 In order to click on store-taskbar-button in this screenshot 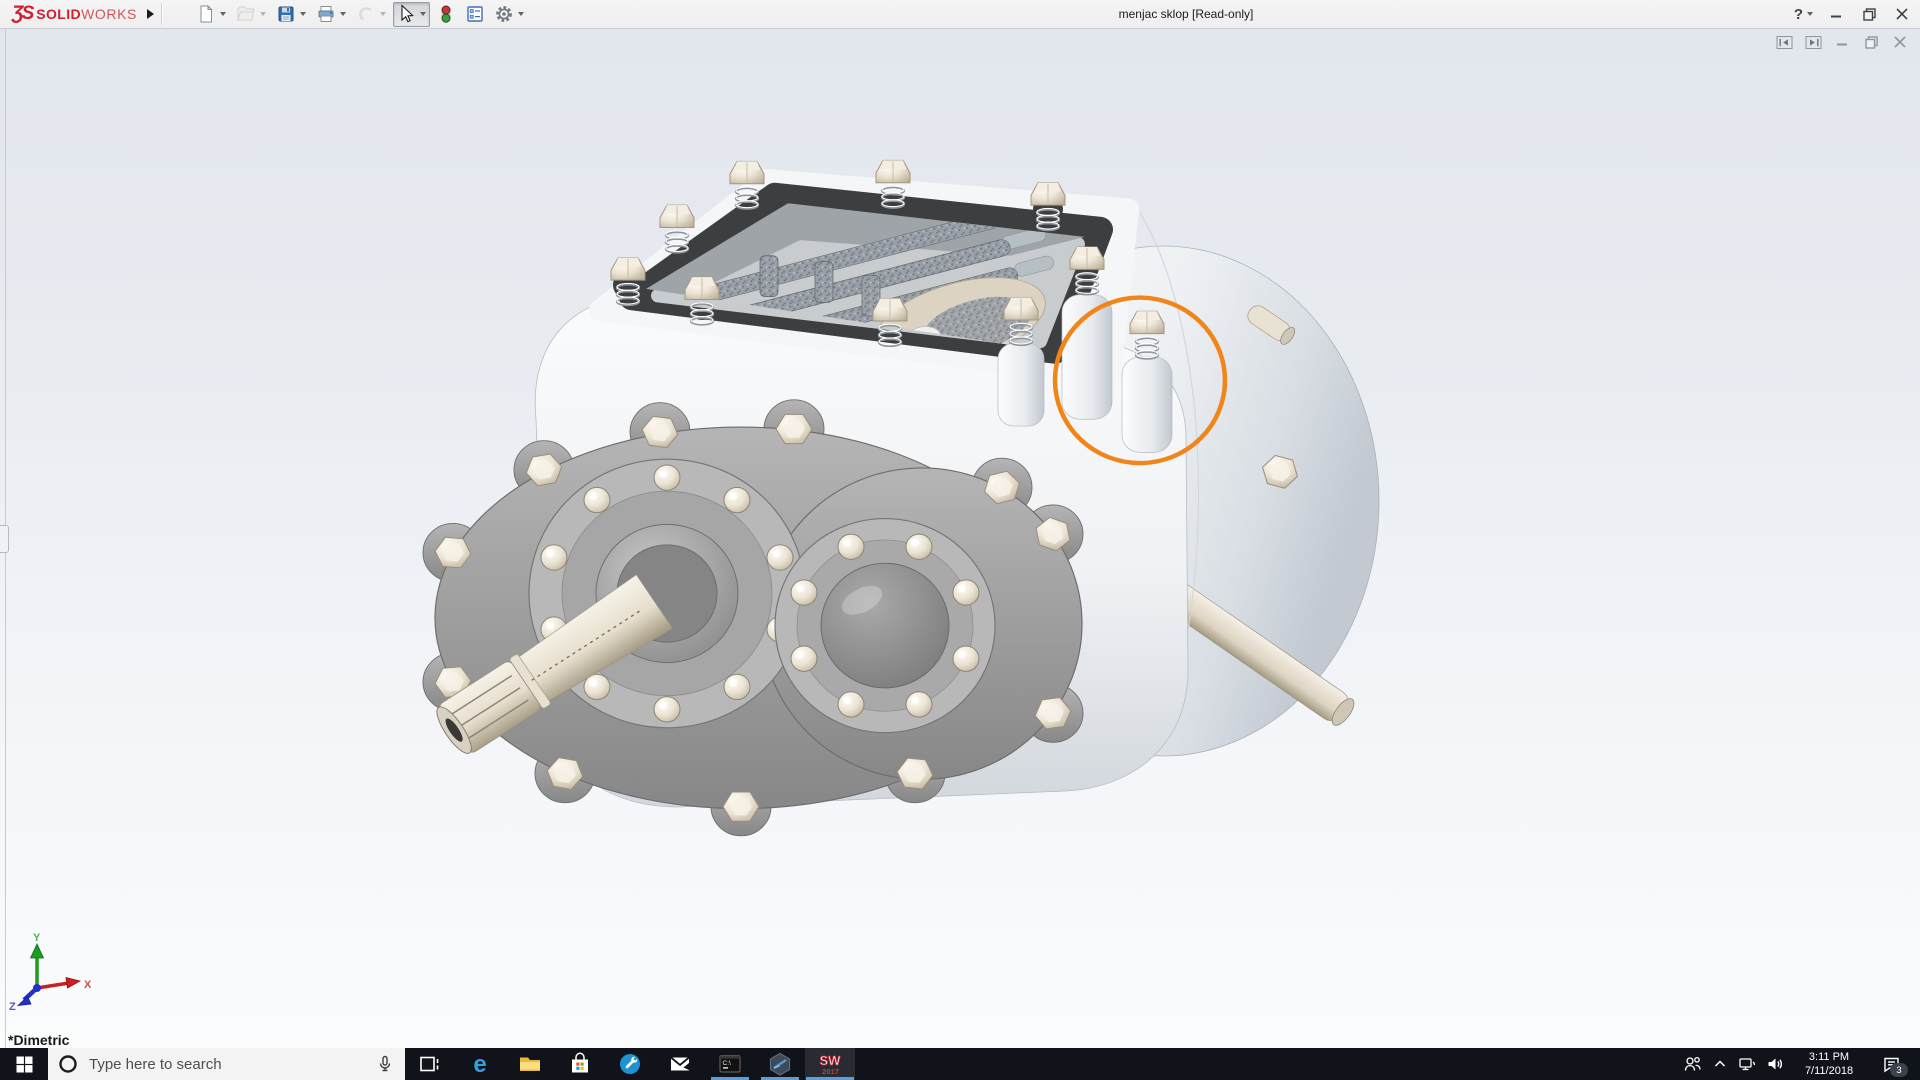, I will do `click(580, 1064)`.